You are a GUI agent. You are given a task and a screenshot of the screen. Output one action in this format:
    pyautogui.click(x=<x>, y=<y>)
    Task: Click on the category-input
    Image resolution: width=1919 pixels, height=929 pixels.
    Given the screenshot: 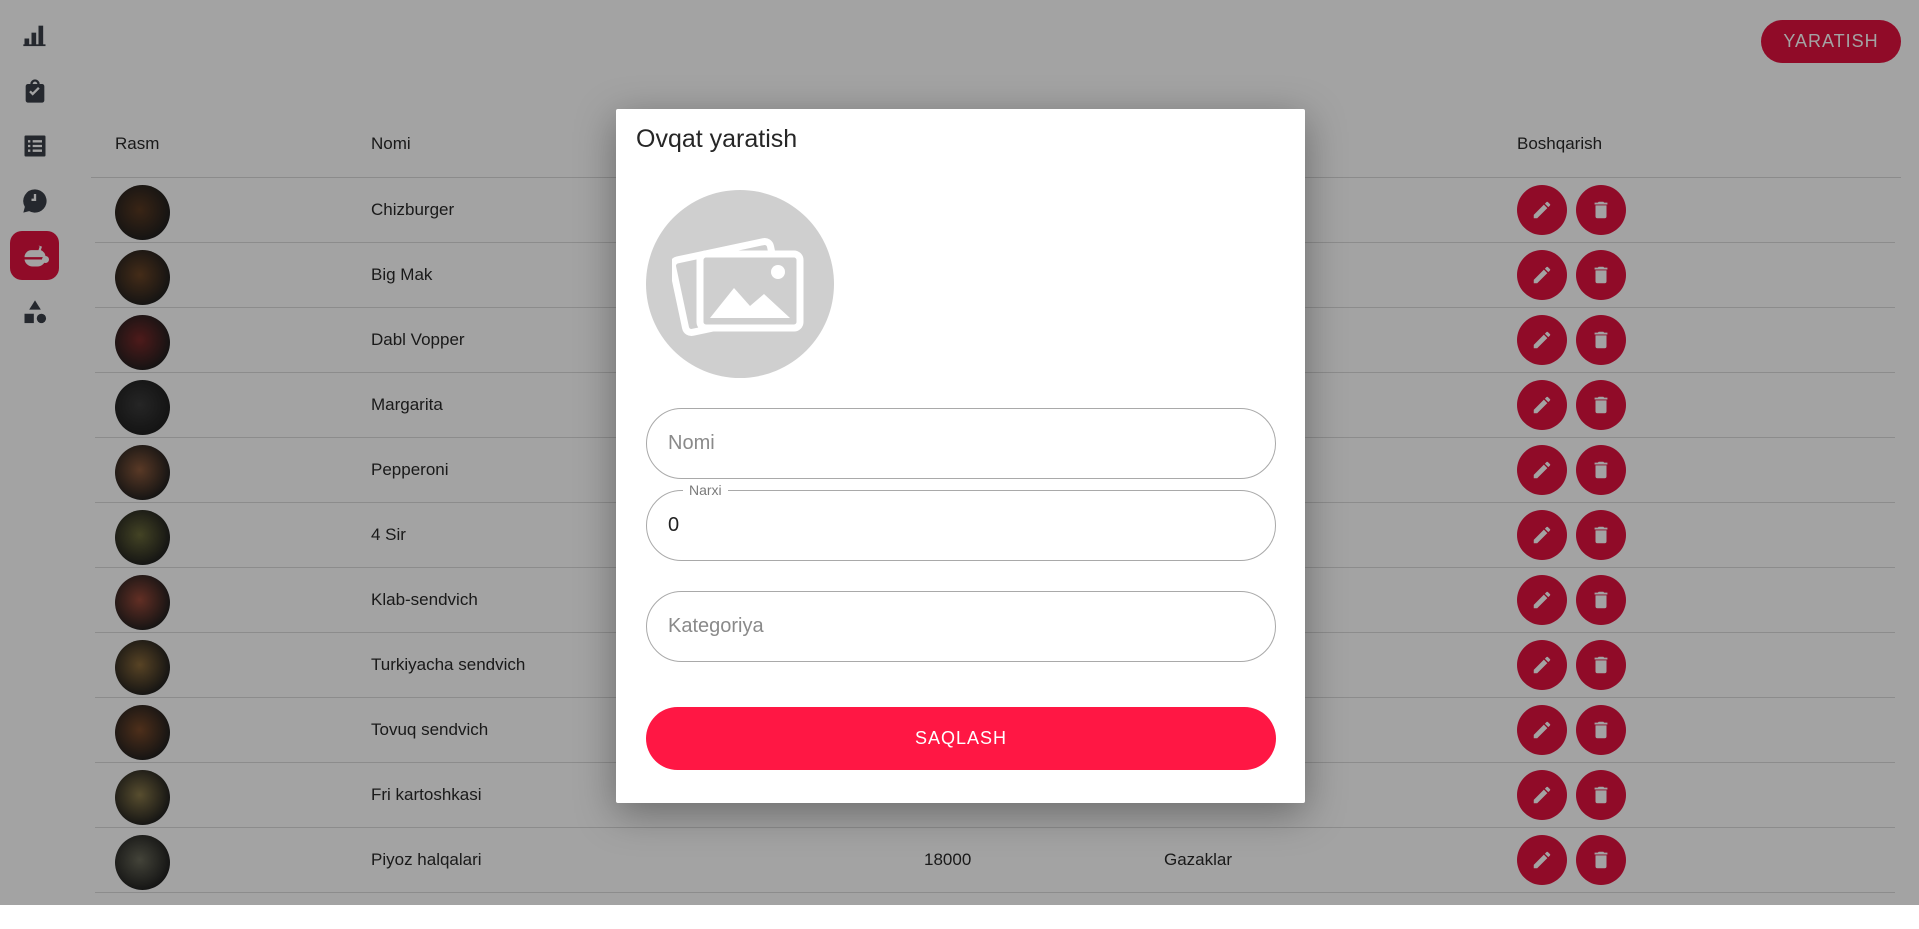 What is the action you would take?
    pyautogui.click(x=961, y=626)
    